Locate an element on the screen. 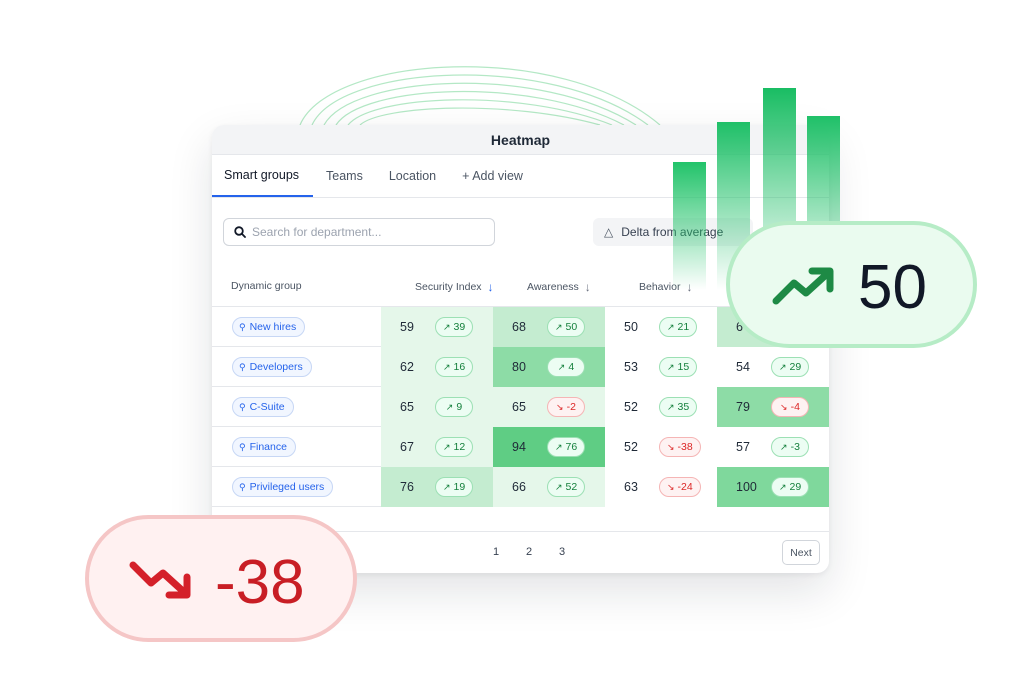 Image resolution: width=1024 pixels, height=695 pixels. delta-badge: ↗ 50 is located at coordinates (566, 327).